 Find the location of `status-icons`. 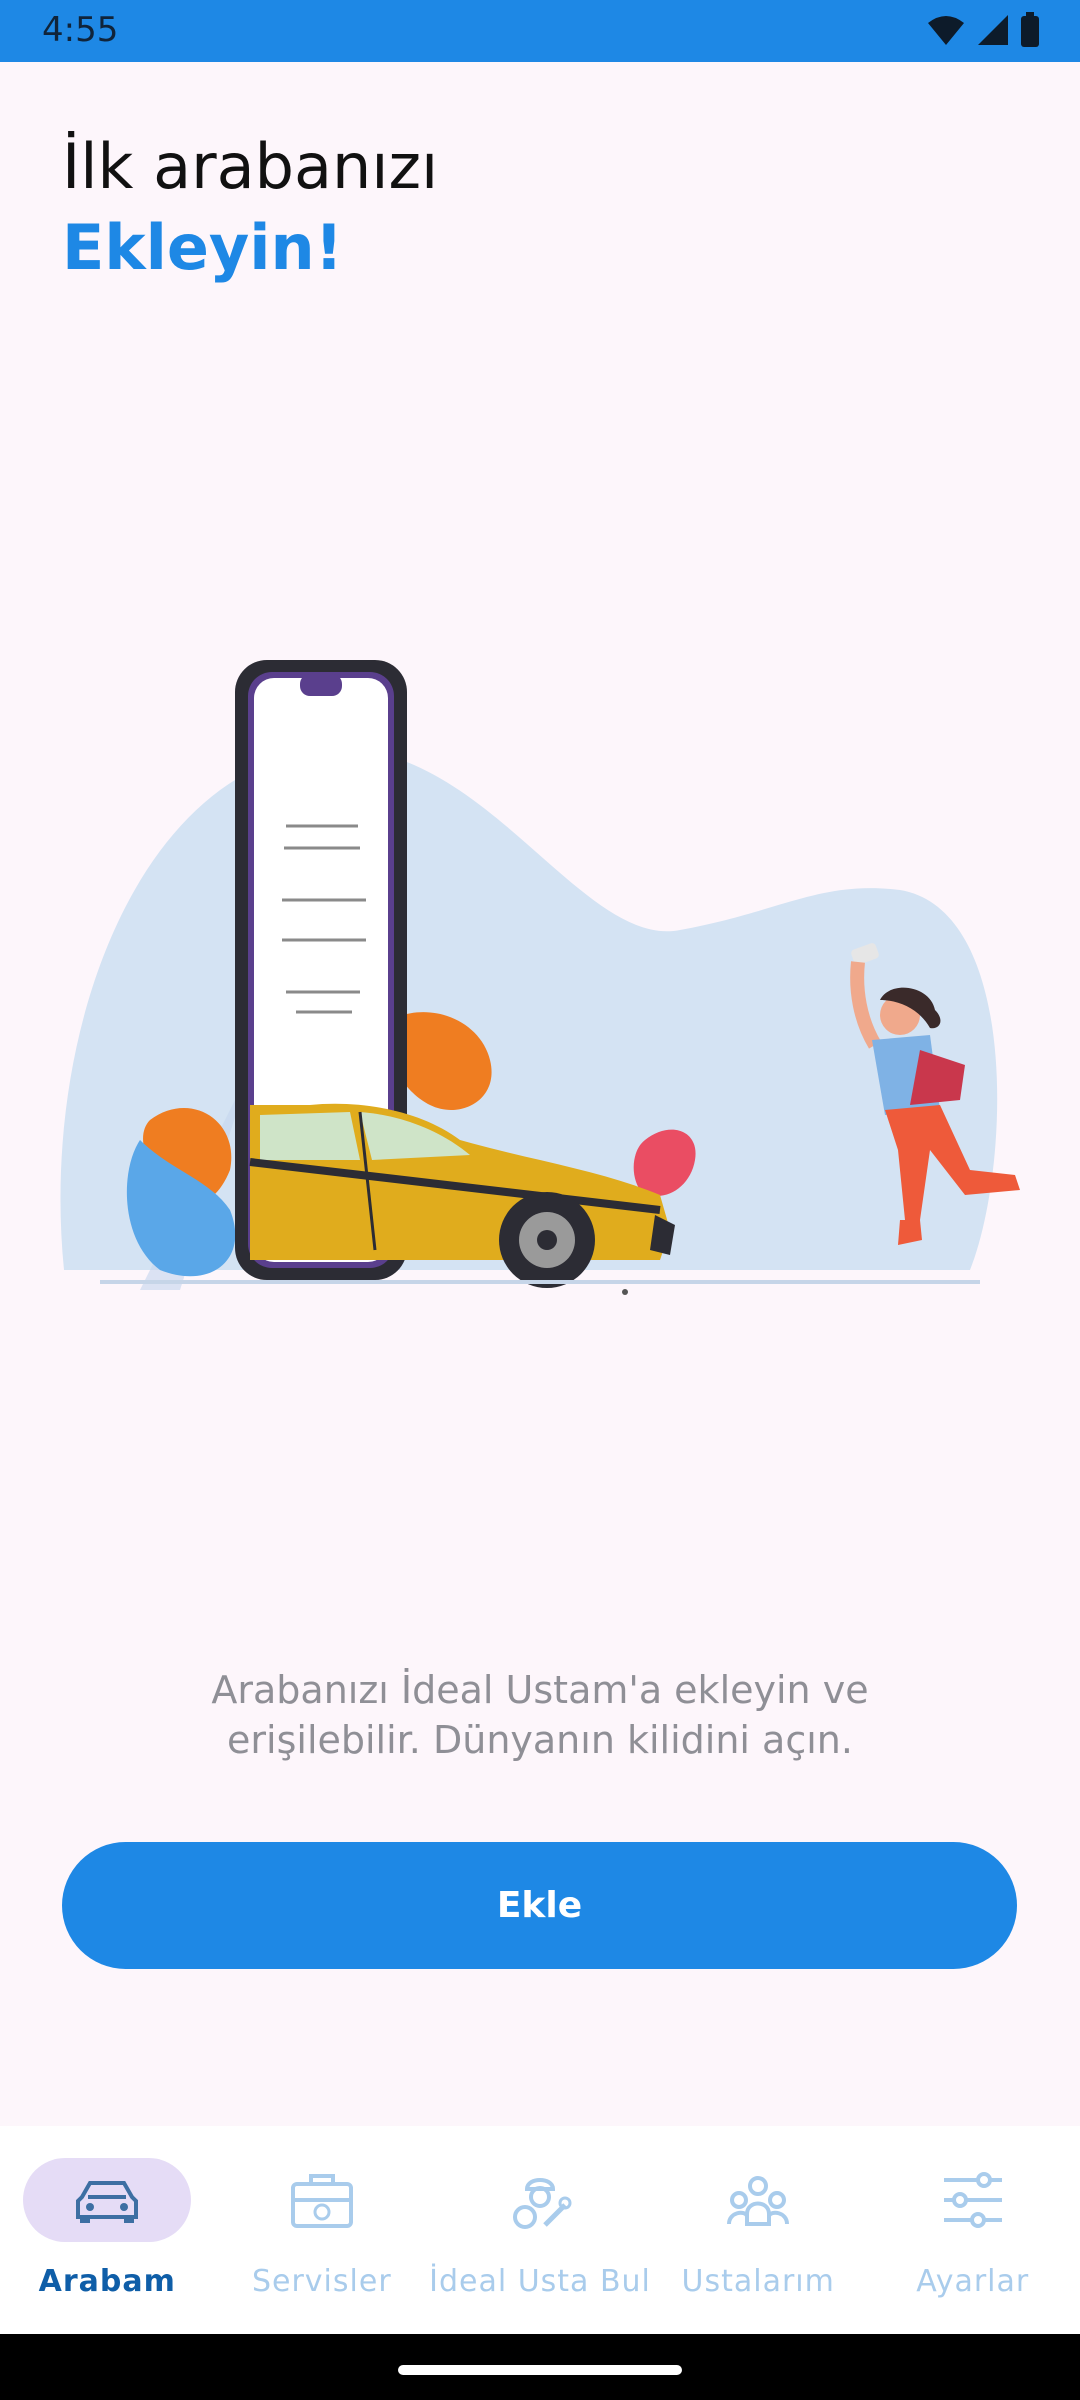

status-icons is located at coordinates (983, 30).